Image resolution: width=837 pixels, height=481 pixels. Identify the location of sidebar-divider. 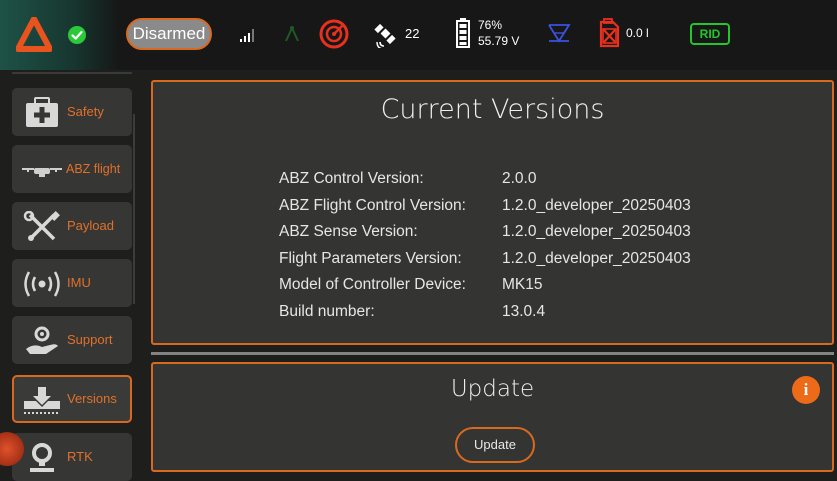
(72, 73).